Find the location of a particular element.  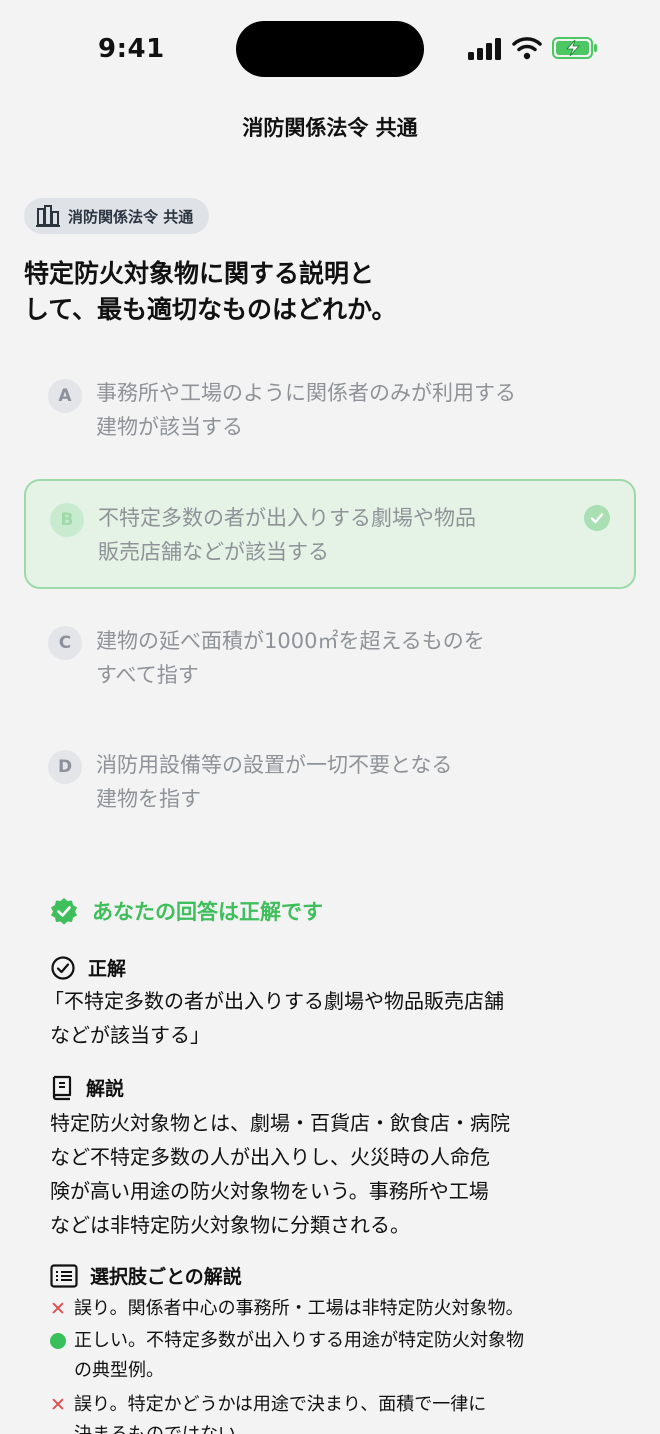

correct-answer-text: 「不特定多数の者が出入りする劇場や物品販売店舗 などが該当する」 is located at coordinates (327, 1018).